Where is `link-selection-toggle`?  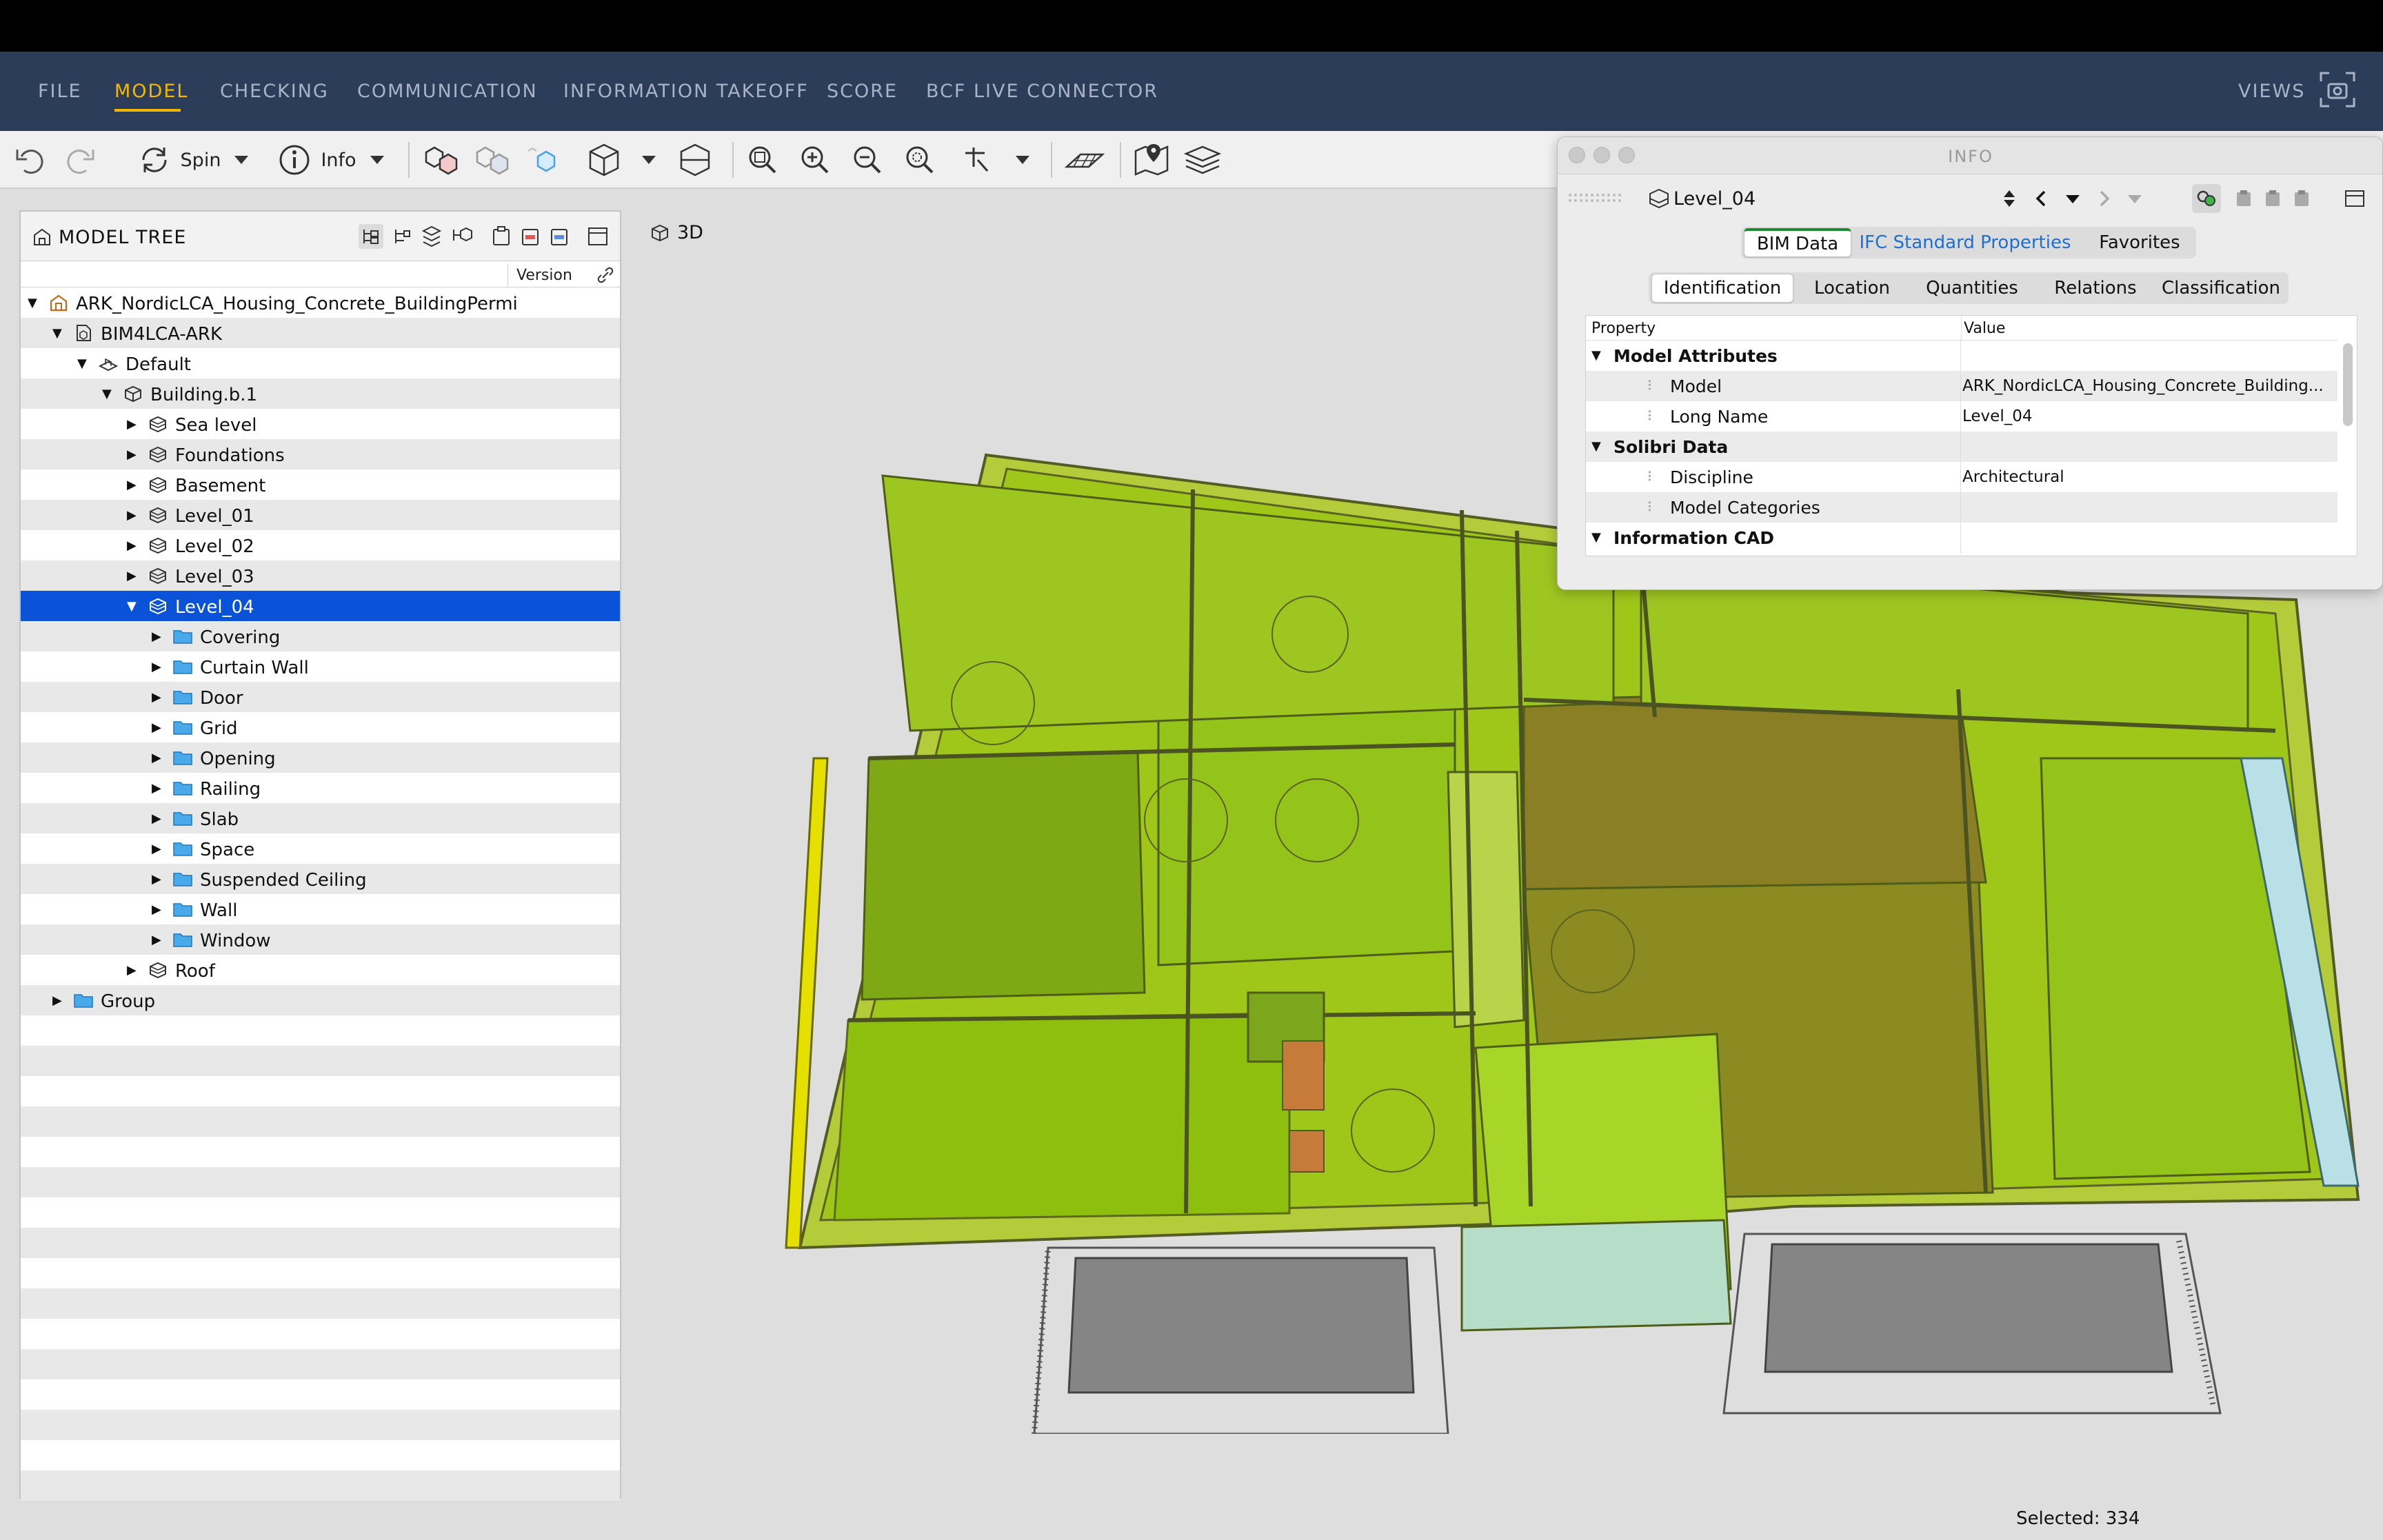 link-selection-toggle is located at coordinates (2206, 199).